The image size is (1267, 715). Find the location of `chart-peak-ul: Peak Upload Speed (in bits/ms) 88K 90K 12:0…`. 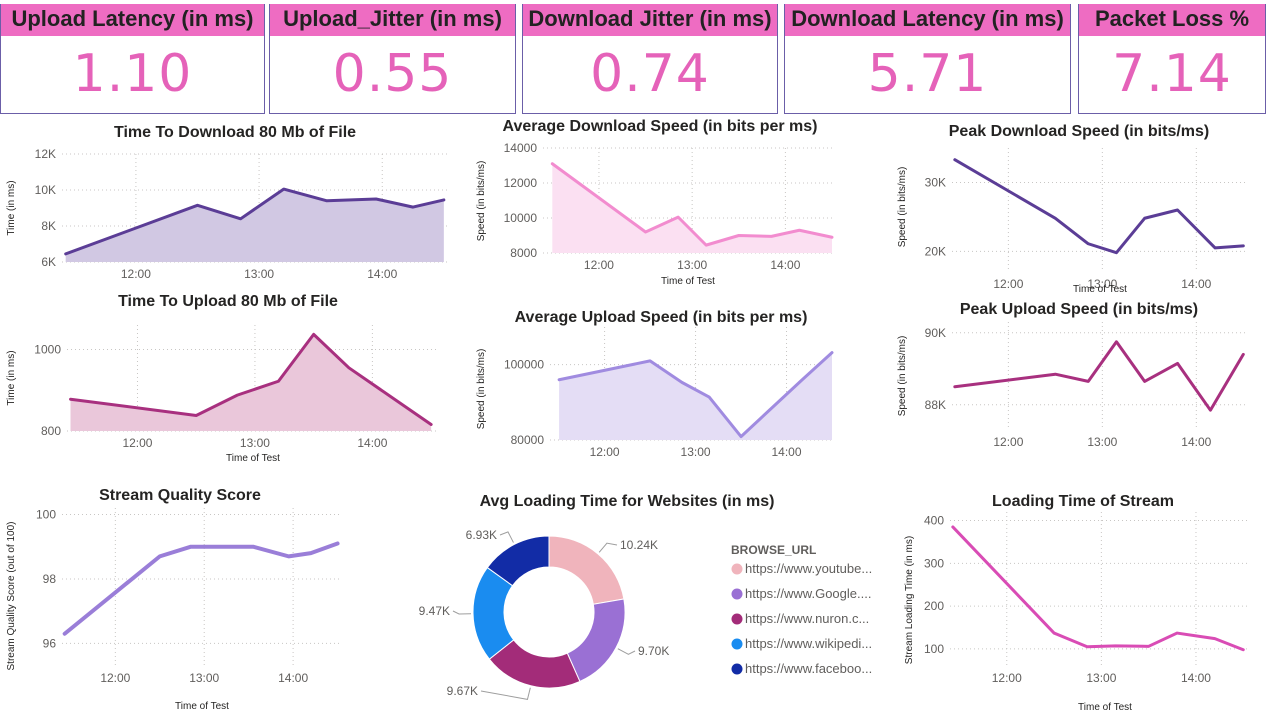

chart-peak-ul: Peak Upload Speed (in bits/ms) 88K 90K 12:0… is located at coordinates (1072, 375).